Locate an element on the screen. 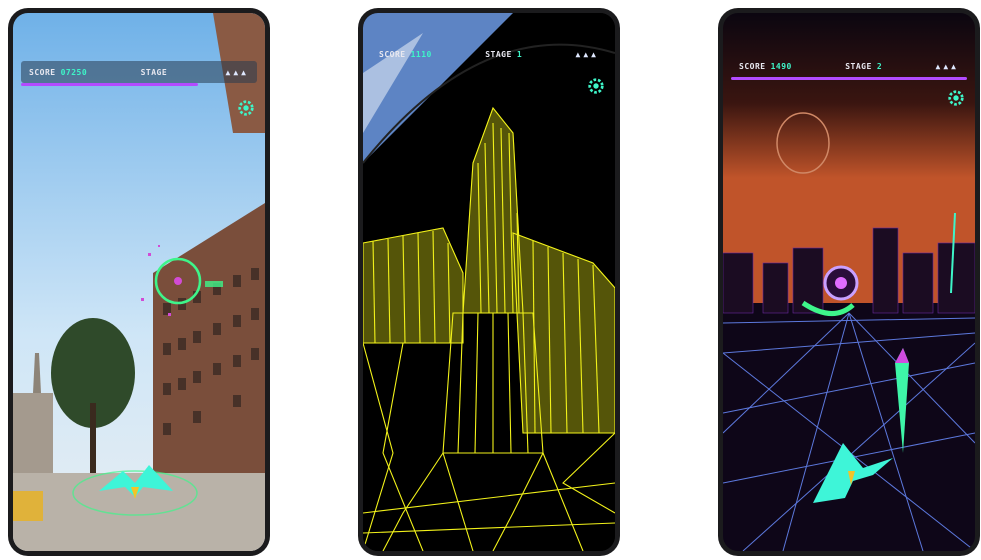  stage-display: STAGE is located at coordinates (157, 72).